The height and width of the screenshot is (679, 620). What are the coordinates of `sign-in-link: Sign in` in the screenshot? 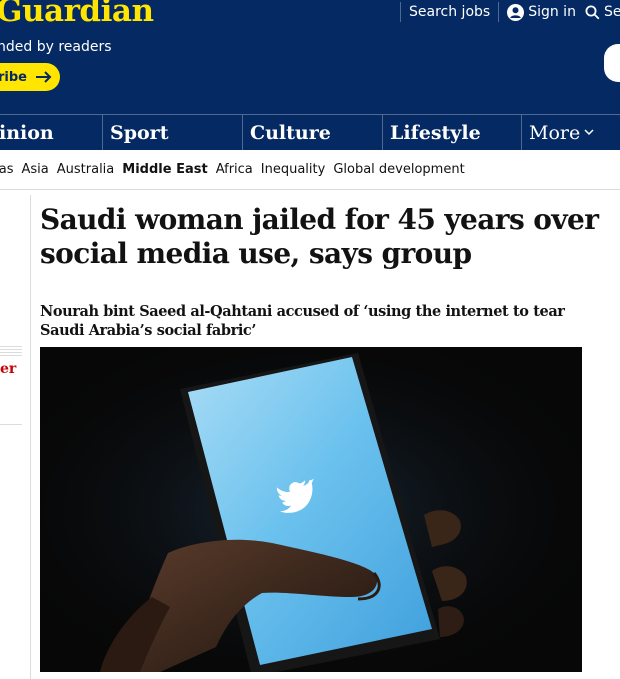 It's located at (541, 12).